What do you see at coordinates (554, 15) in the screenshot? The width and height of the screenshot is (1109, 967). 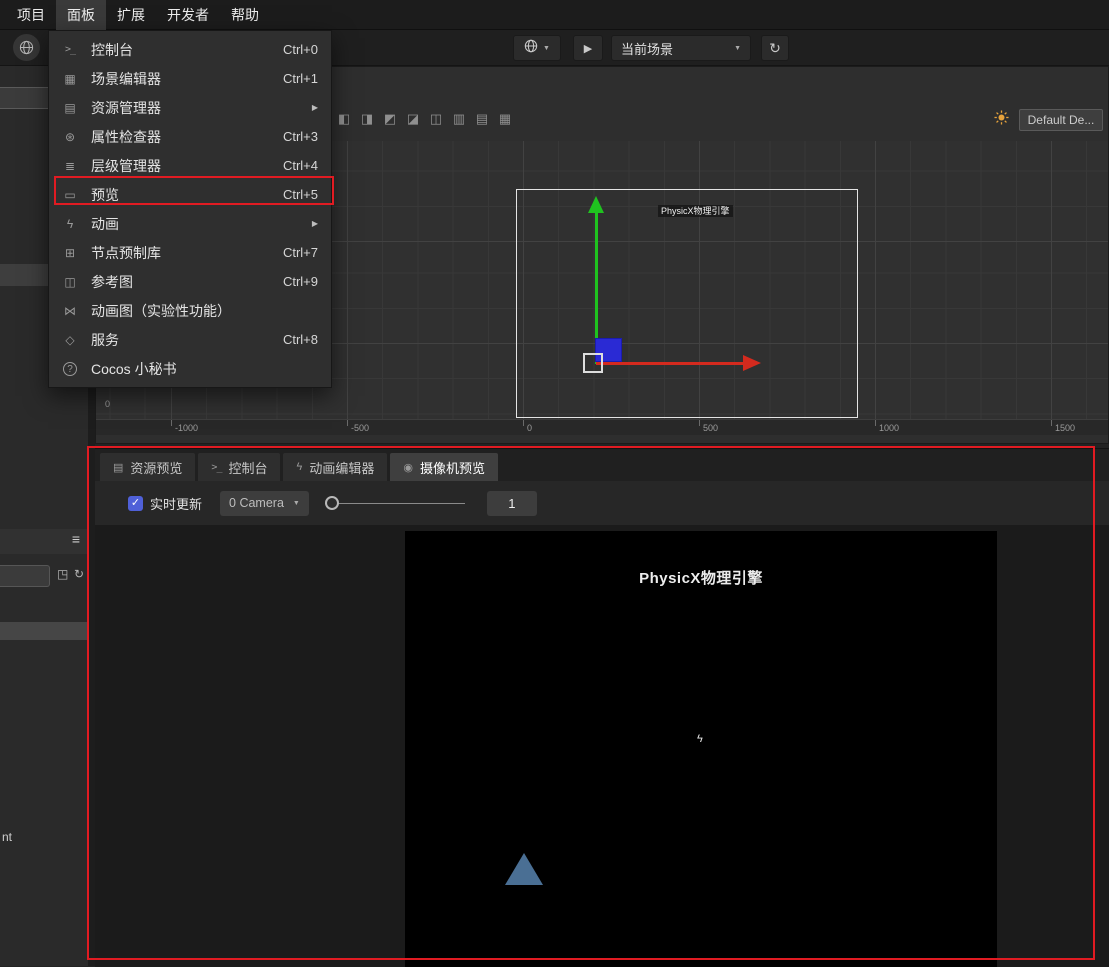 I see `menubar: 项目 面板 扩展 开发者 帮助` at bounding box center [554, 15].